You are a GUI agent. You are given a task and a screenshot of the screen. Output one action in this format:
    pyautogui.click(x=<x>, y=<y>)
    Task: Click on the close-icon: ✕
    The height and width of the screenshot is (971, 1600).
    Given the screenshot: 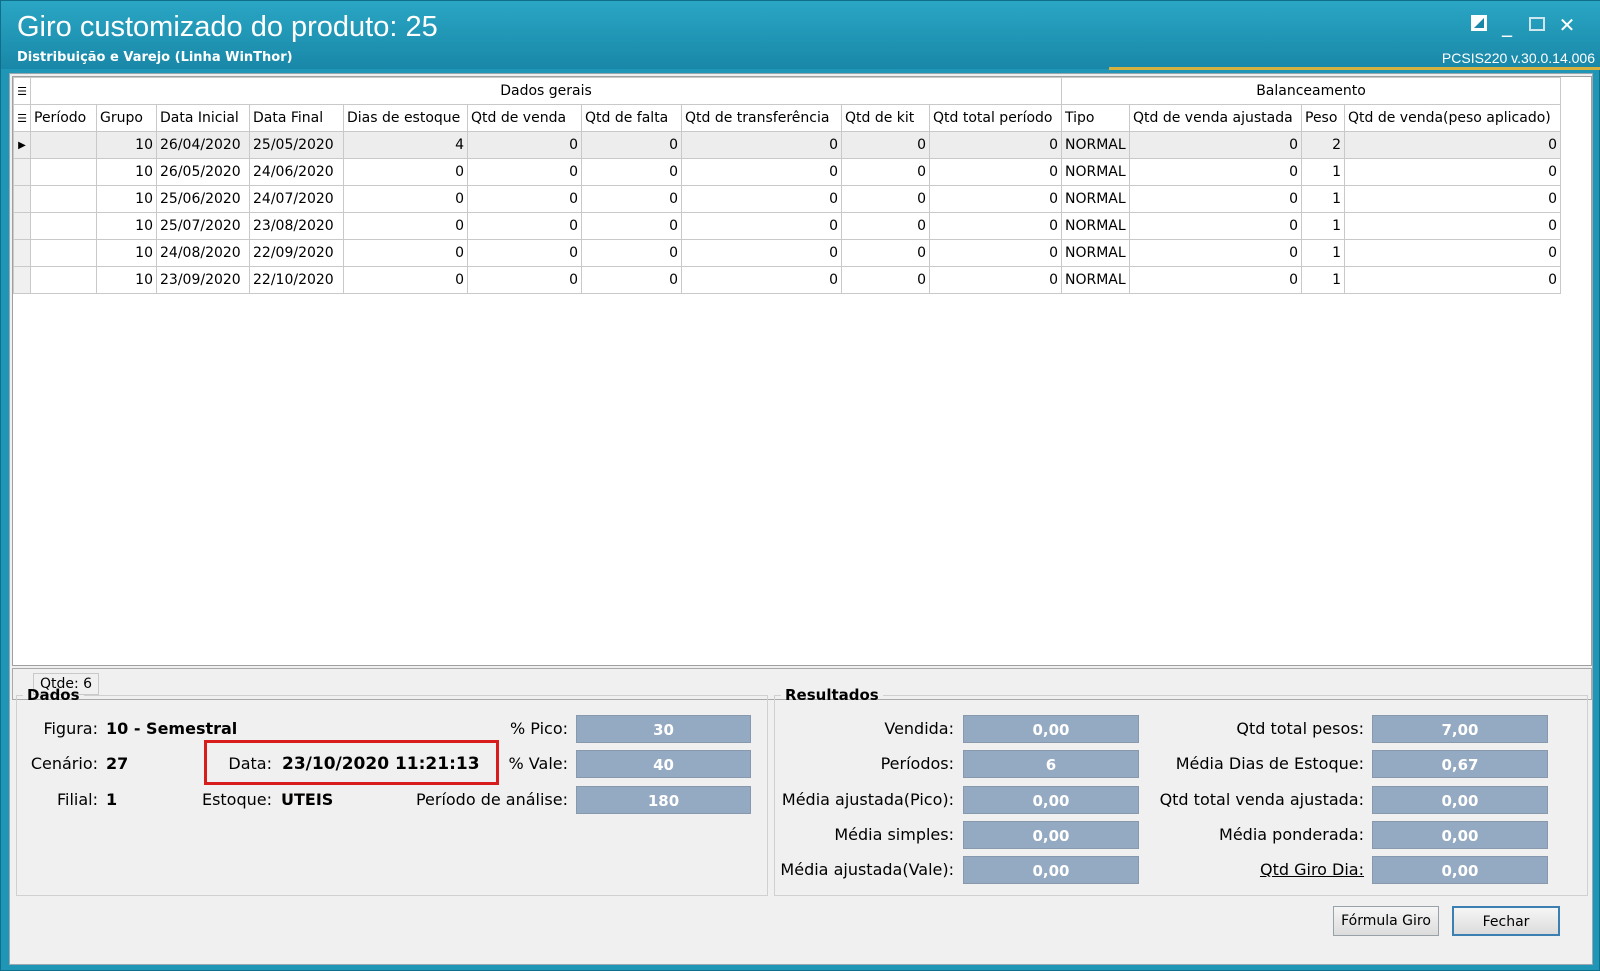 What is the action you would take?
    pyautogui.click(x=1567, y=25)
    